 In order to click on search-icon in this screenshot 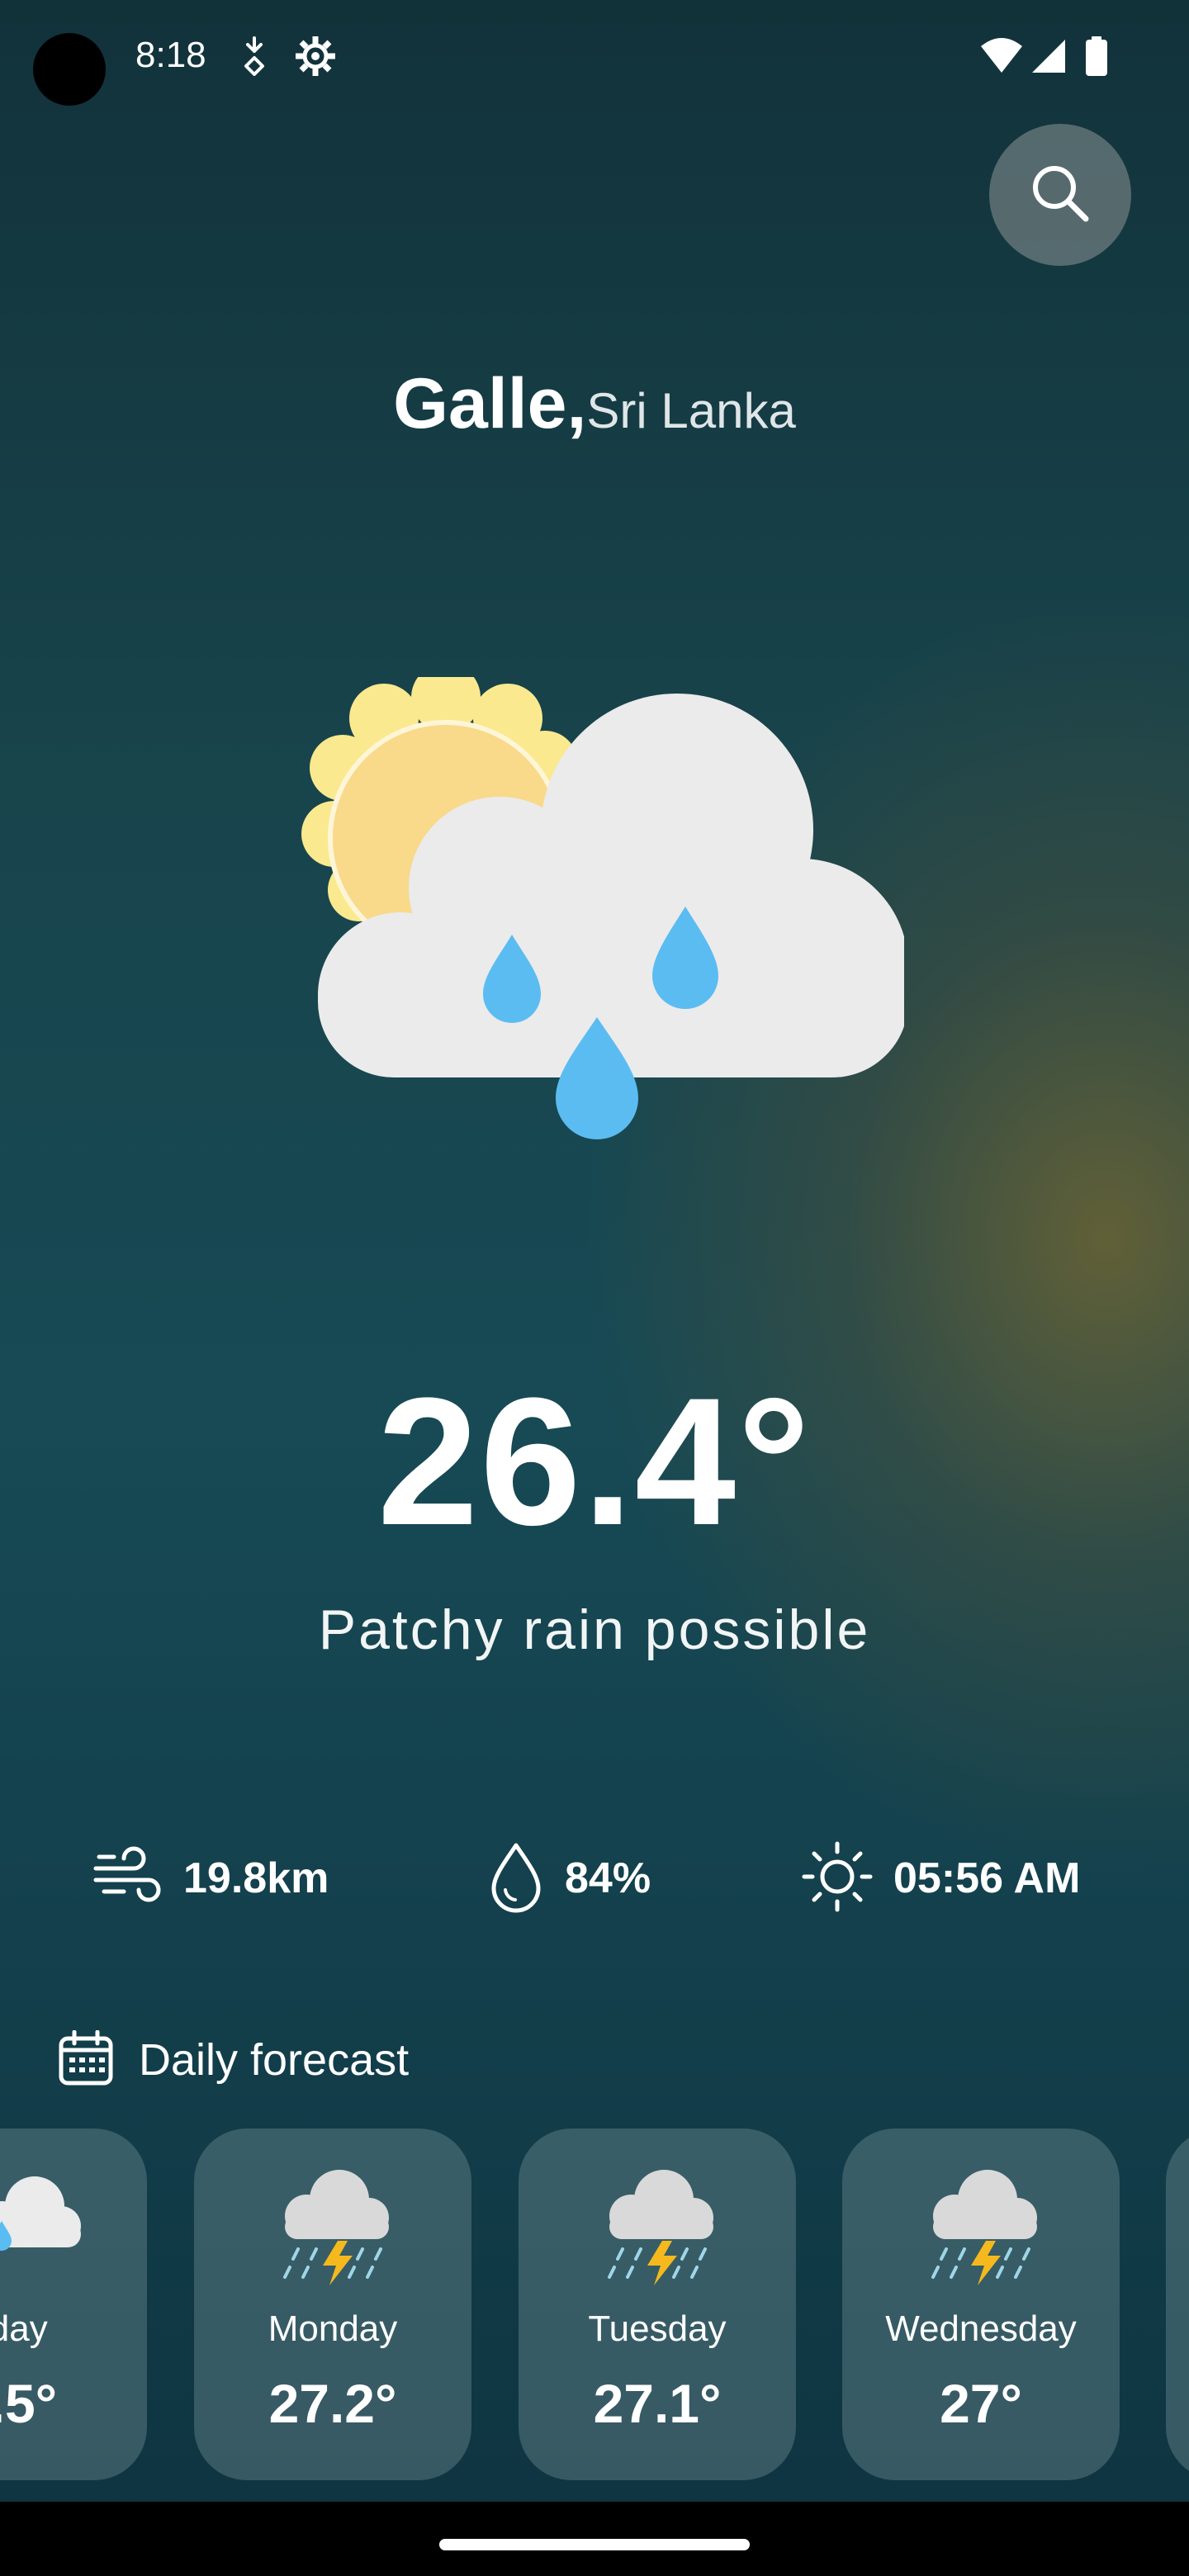, I will do `click(1060, 195)`.